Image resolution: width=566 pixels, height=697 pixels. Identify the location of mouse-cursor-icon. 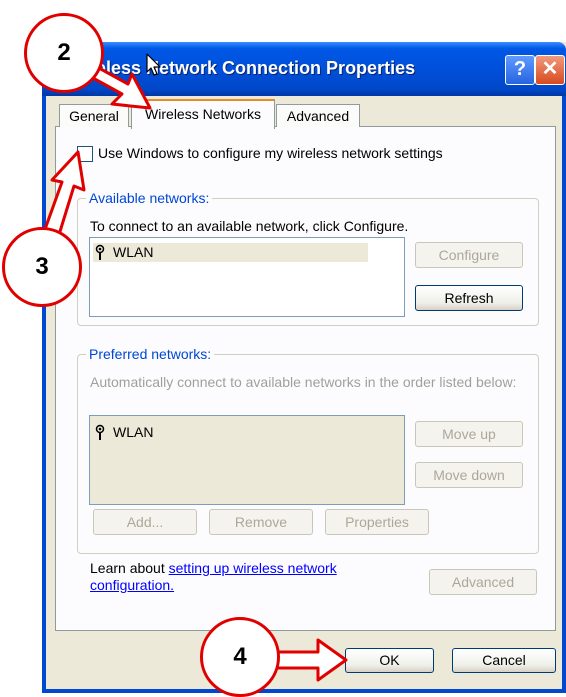
(153, 64).